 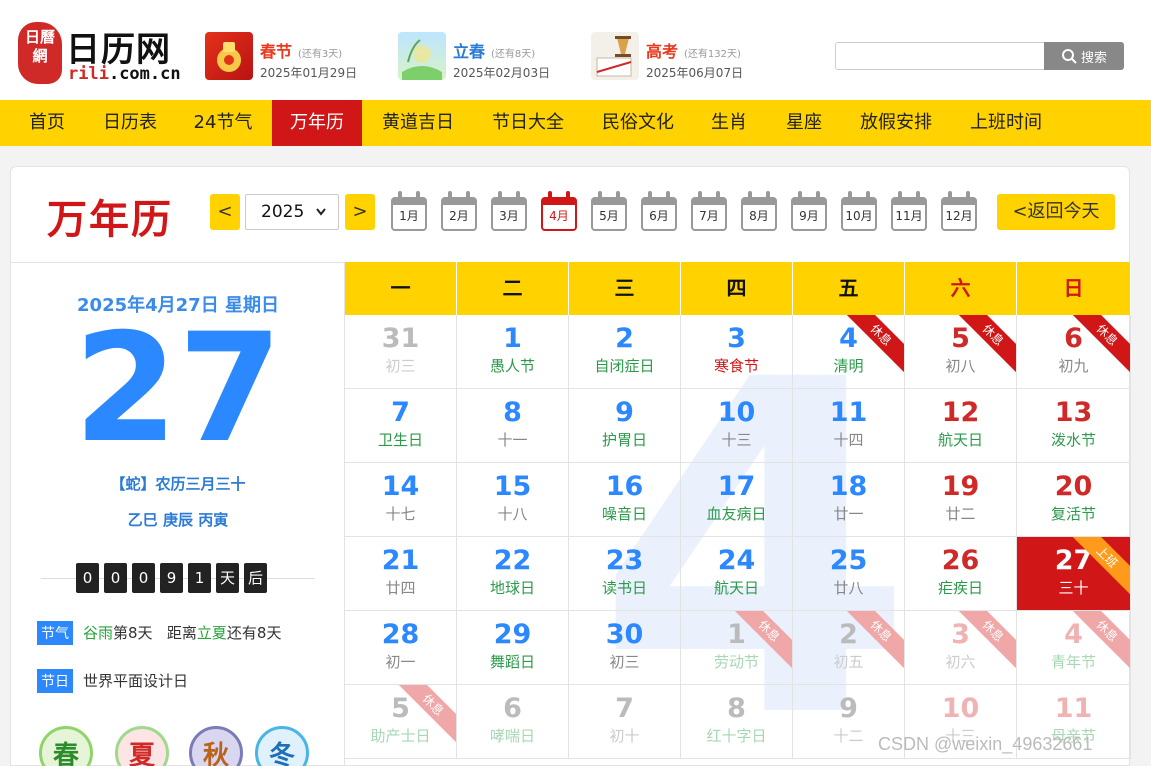 What do you see at coordinates (459, 212) in the screenshot?
I see `month-2-button: 2月` at bounding box center [459, 212].